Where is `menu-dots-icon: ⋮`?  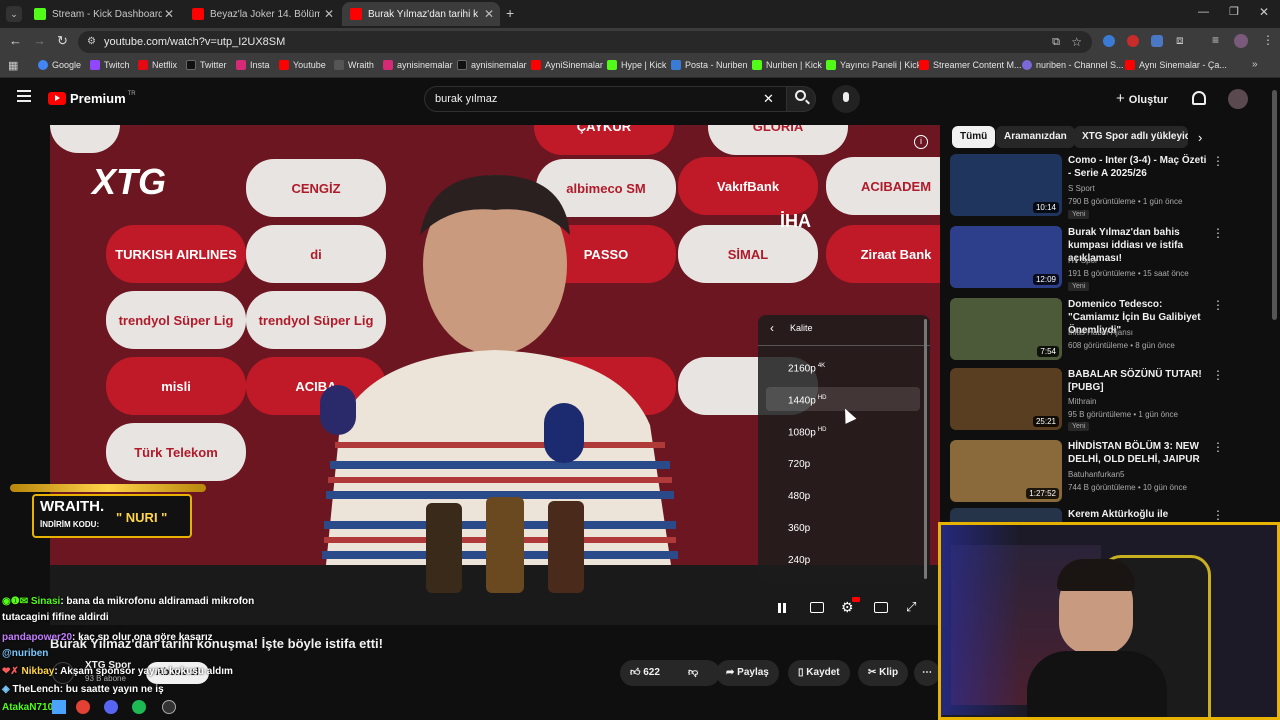 menu-dots-icon: ⋮ is located at coordinates (1268, 40).